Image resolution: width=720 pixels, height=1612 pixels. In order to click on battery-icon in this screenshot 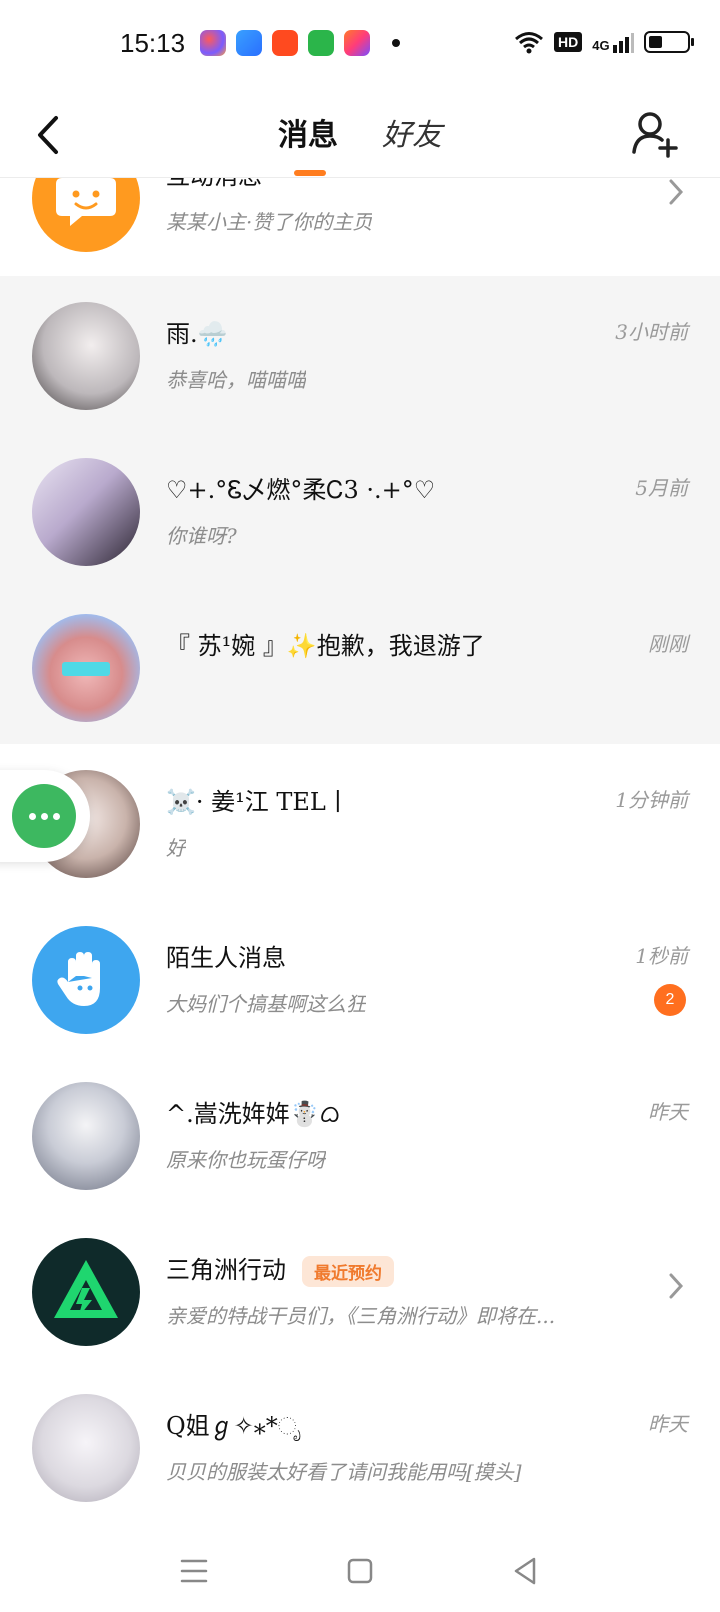, I will do `click(668, 42)`.